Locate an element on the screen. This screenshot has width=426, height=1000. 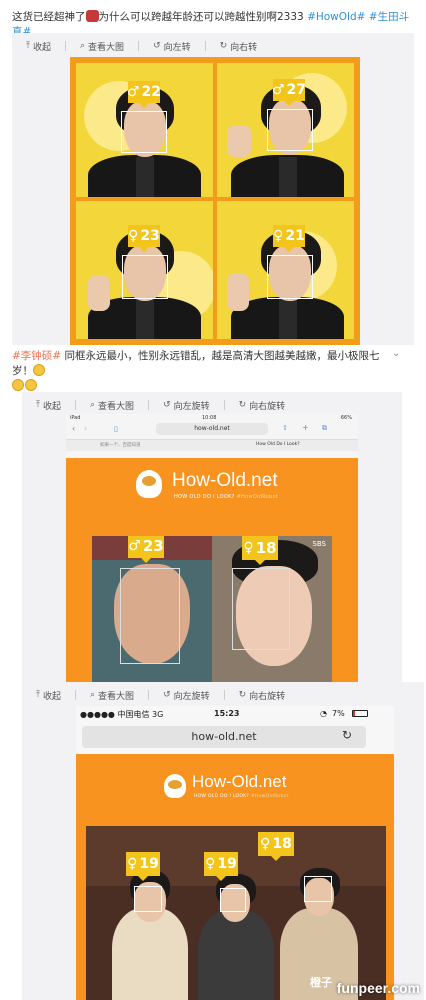
lee-jongsuk-photo: ♂ 23 ♀ 18 SBS is located at coordinates (212, 609).